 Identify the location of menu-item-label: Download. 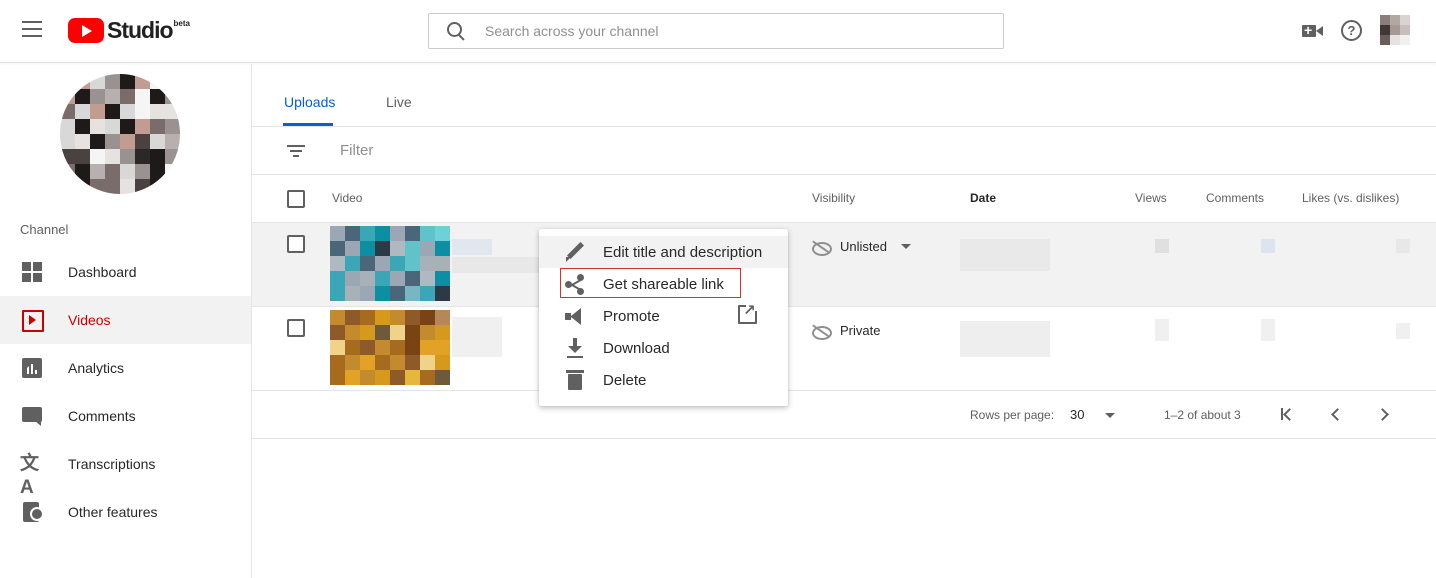
(636, 348).